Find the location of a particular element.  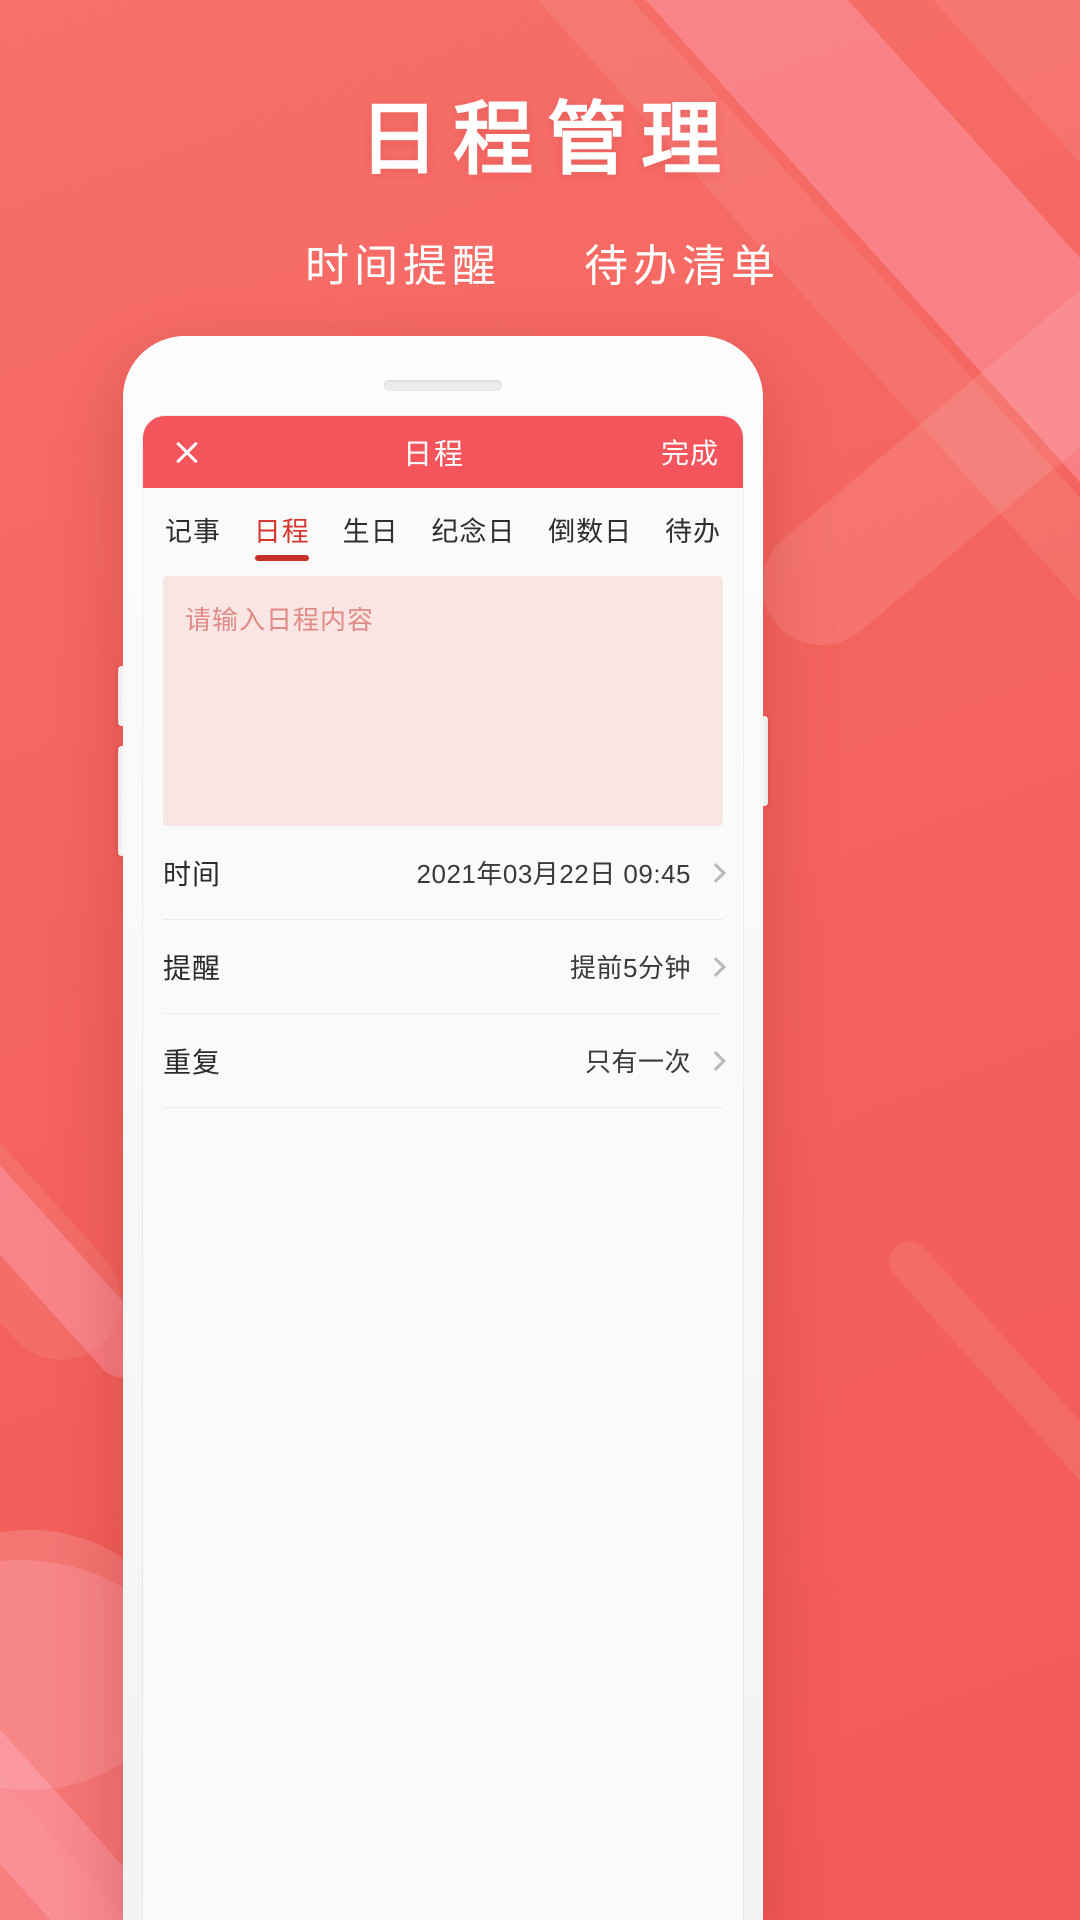

app-bar: 日程 完成 is located at coordinates (443, 452).